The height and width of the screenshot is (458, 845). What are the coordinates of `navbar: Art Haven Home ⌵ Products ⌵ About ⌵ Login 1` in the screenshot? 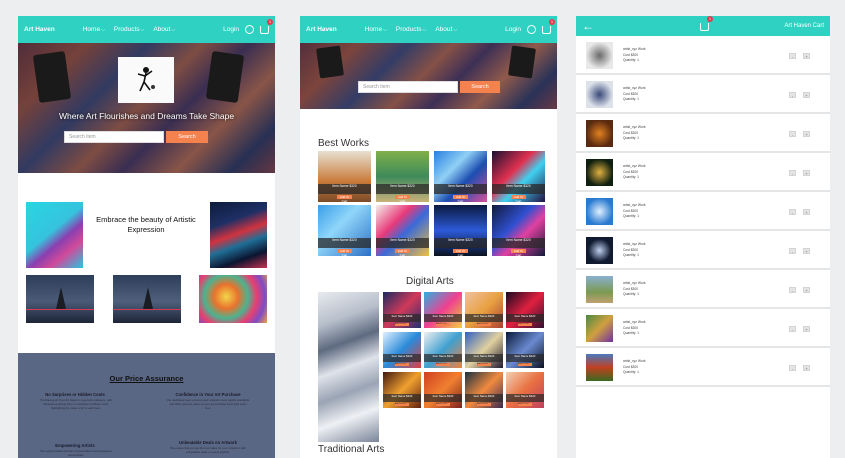 It's located at (428, 29).